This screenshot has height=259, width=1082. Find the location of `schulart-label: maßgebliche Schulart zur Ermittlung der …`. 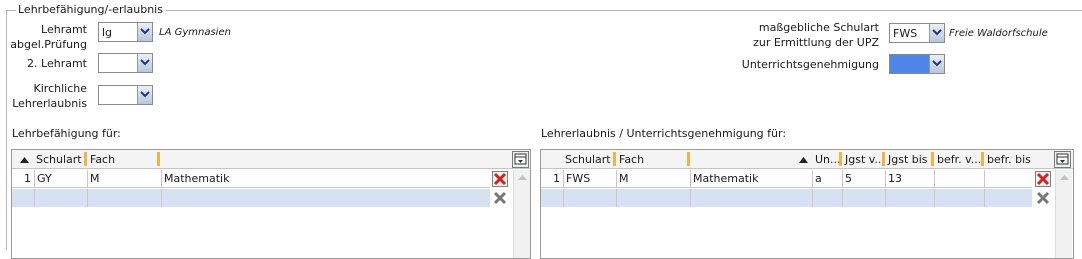

schulart-label: maßgebliche Schulart zur Ermittlung der … is located at coordinates (816, 35).